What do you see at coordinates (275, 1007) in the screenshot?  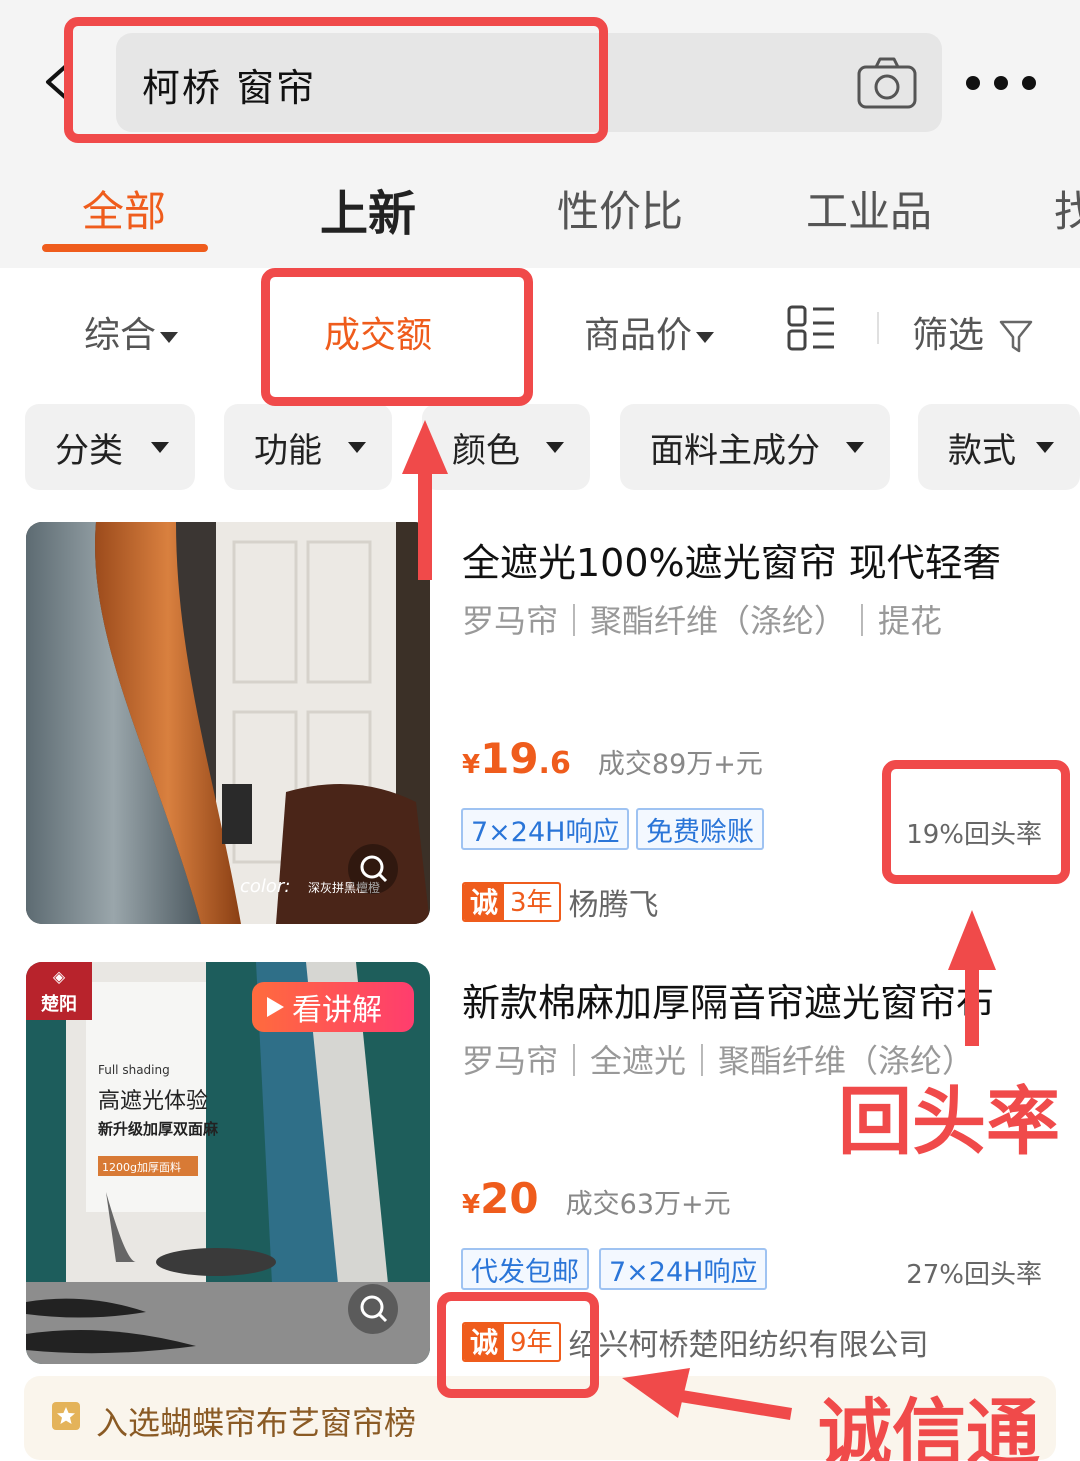 I see `play-icon` at bounding box center [275, 1007].